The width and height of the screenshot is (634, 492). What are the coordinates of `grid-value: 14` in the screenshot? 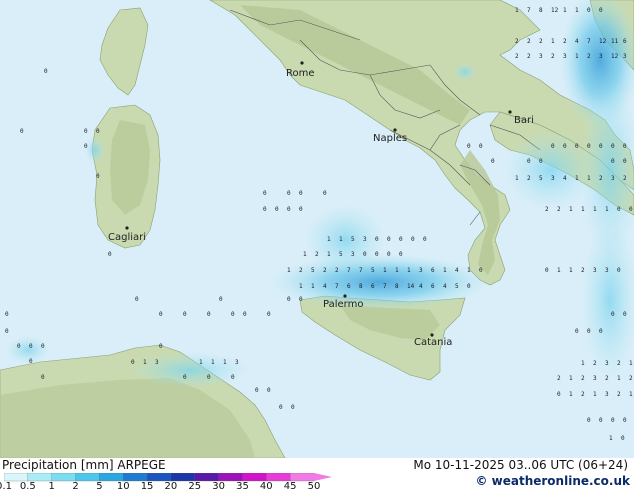 It's located at (411, 286).